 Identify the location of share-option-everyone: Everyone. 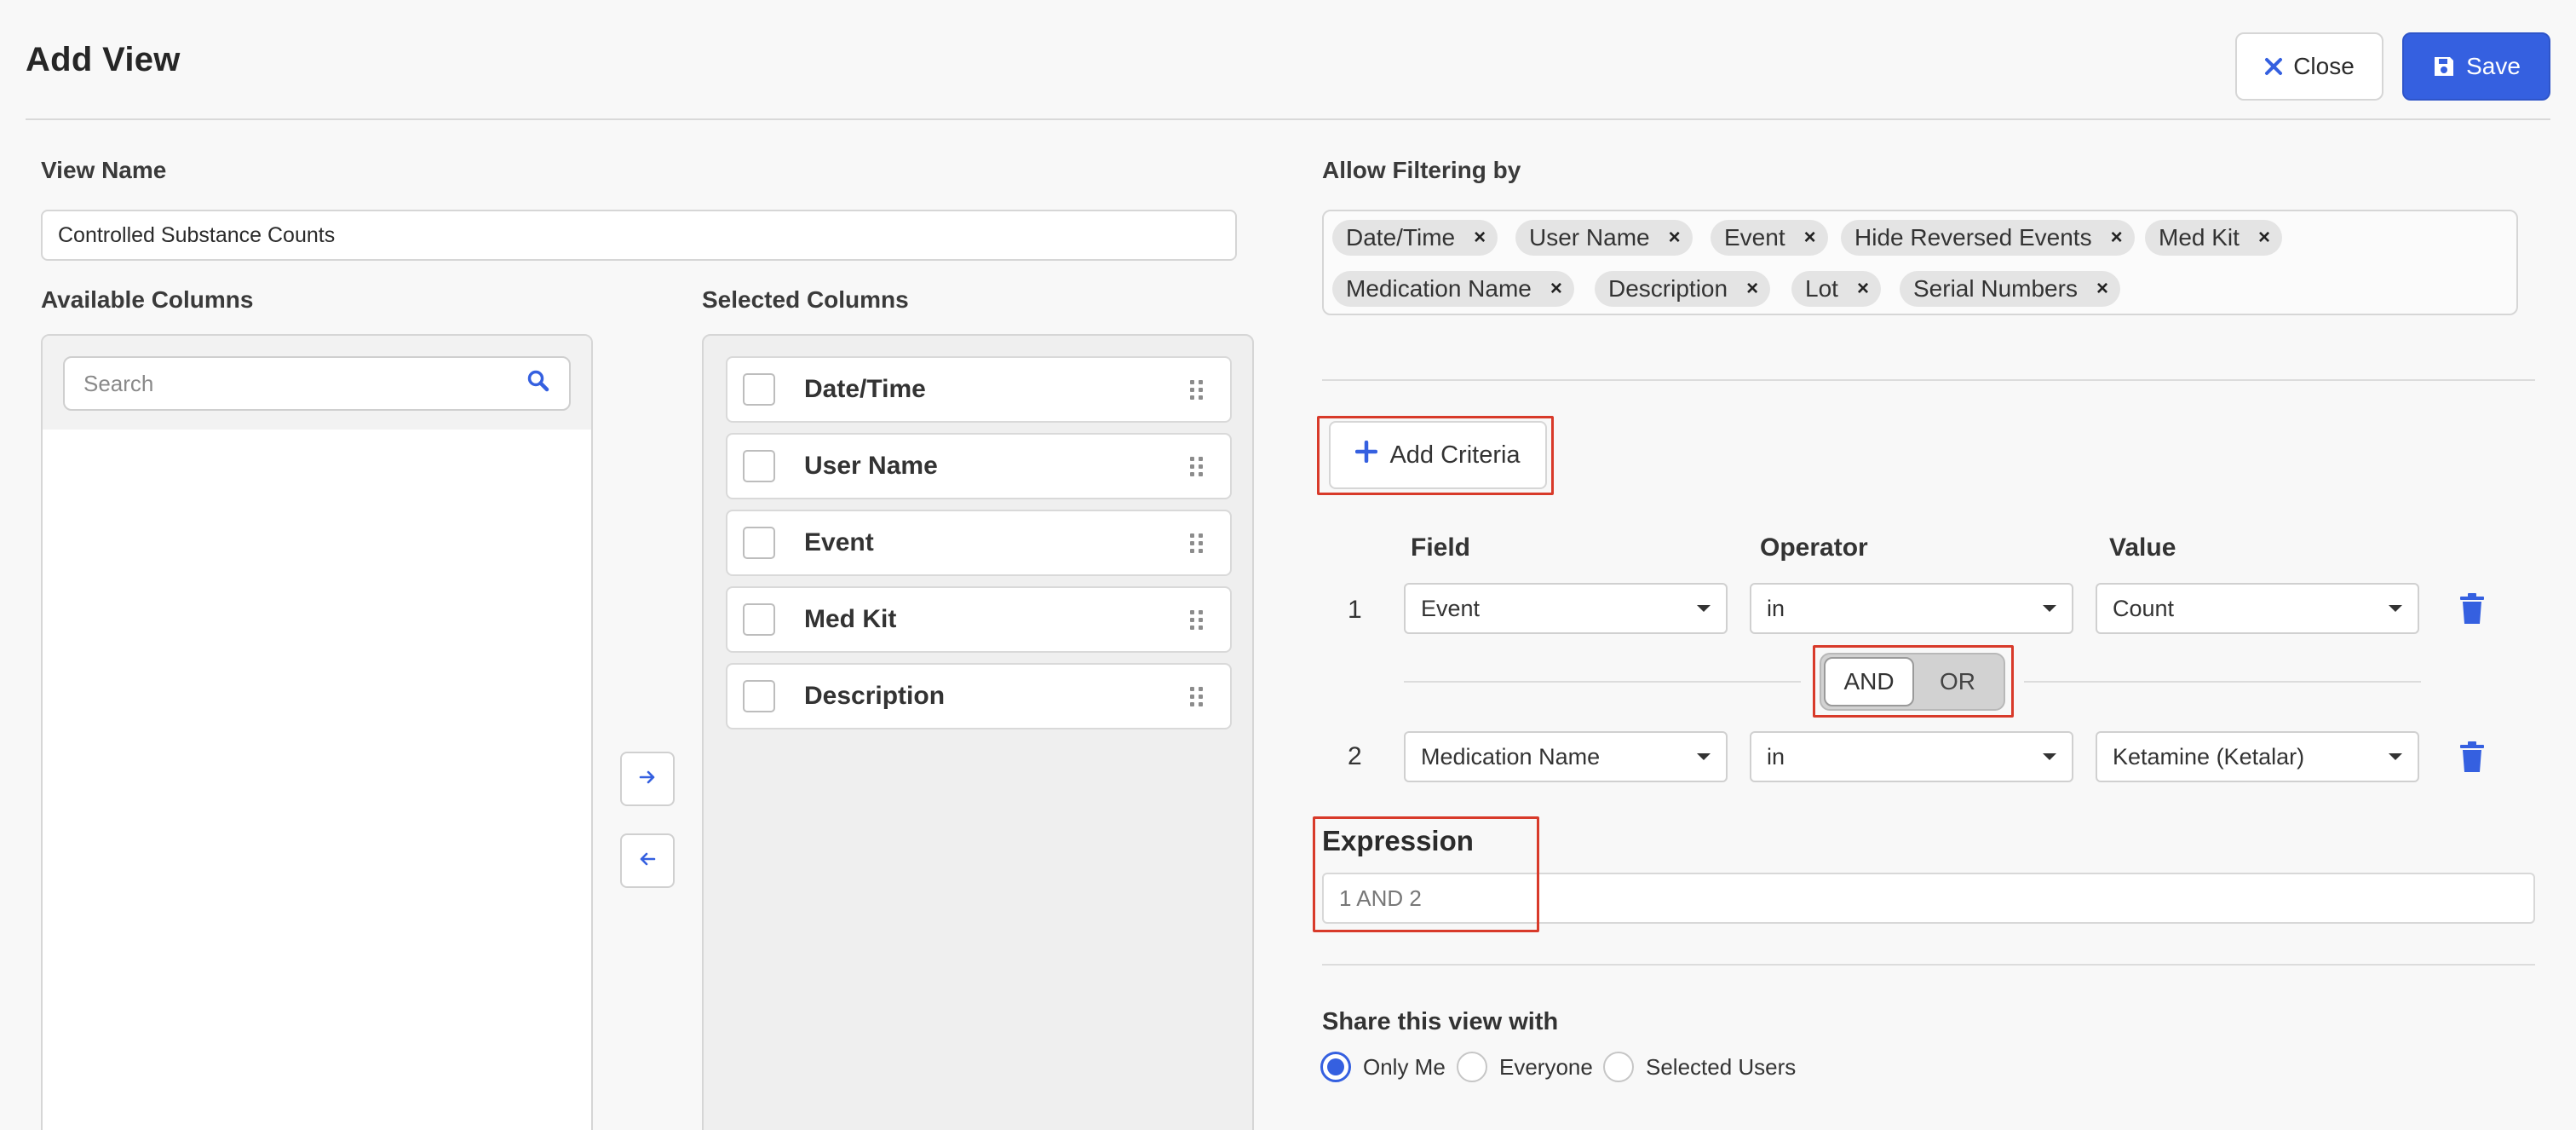
(1525, 1067).